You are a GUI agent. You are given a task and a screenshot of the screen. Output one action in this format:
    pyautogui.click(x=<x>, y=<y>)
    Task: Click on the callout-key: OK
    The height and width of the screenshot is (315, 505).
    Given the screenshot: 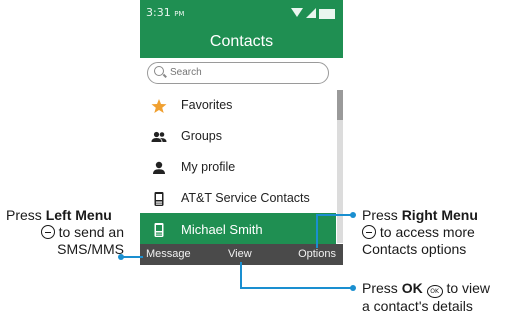 What is the action you would take?
    pyautogui.click(x=412, y=288)
    